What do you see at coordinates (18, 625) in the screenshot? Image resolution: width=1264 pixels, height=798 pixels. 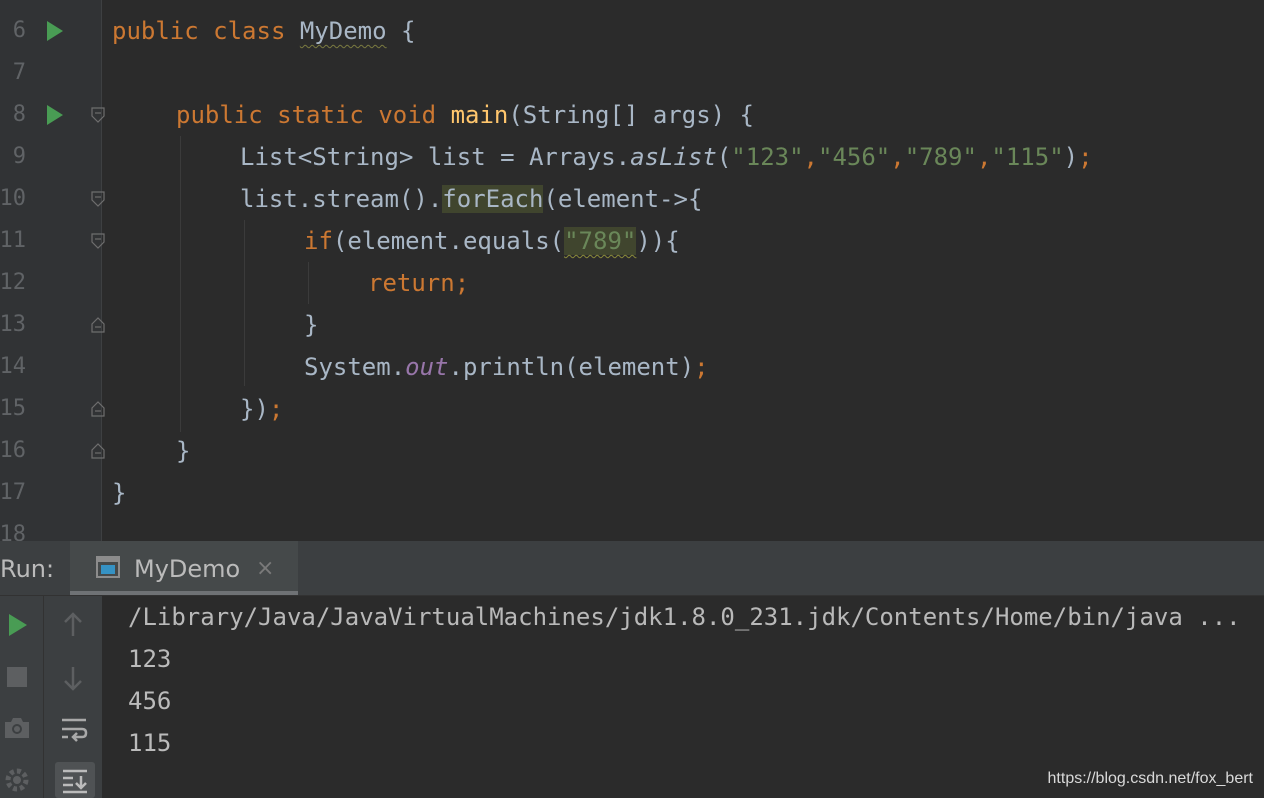 I see `rerun-icon` at bounding box center [18, 625].